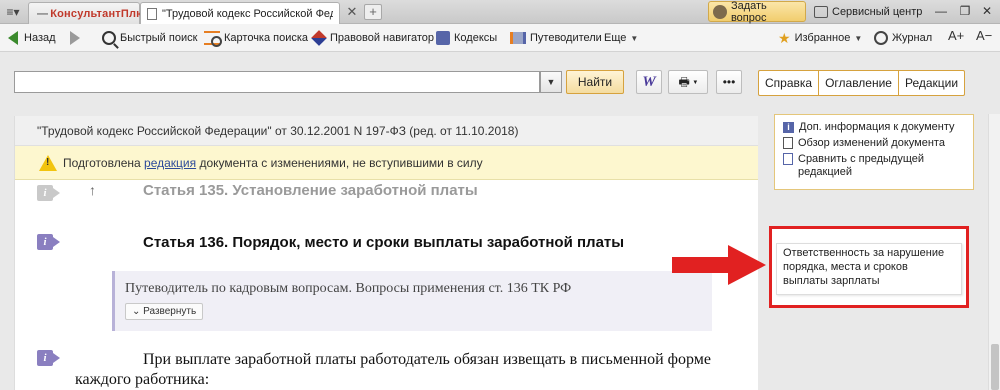 This screenshot has height=390, width=1000. I want to click on journal-button: Журнал, so click(903, 38).